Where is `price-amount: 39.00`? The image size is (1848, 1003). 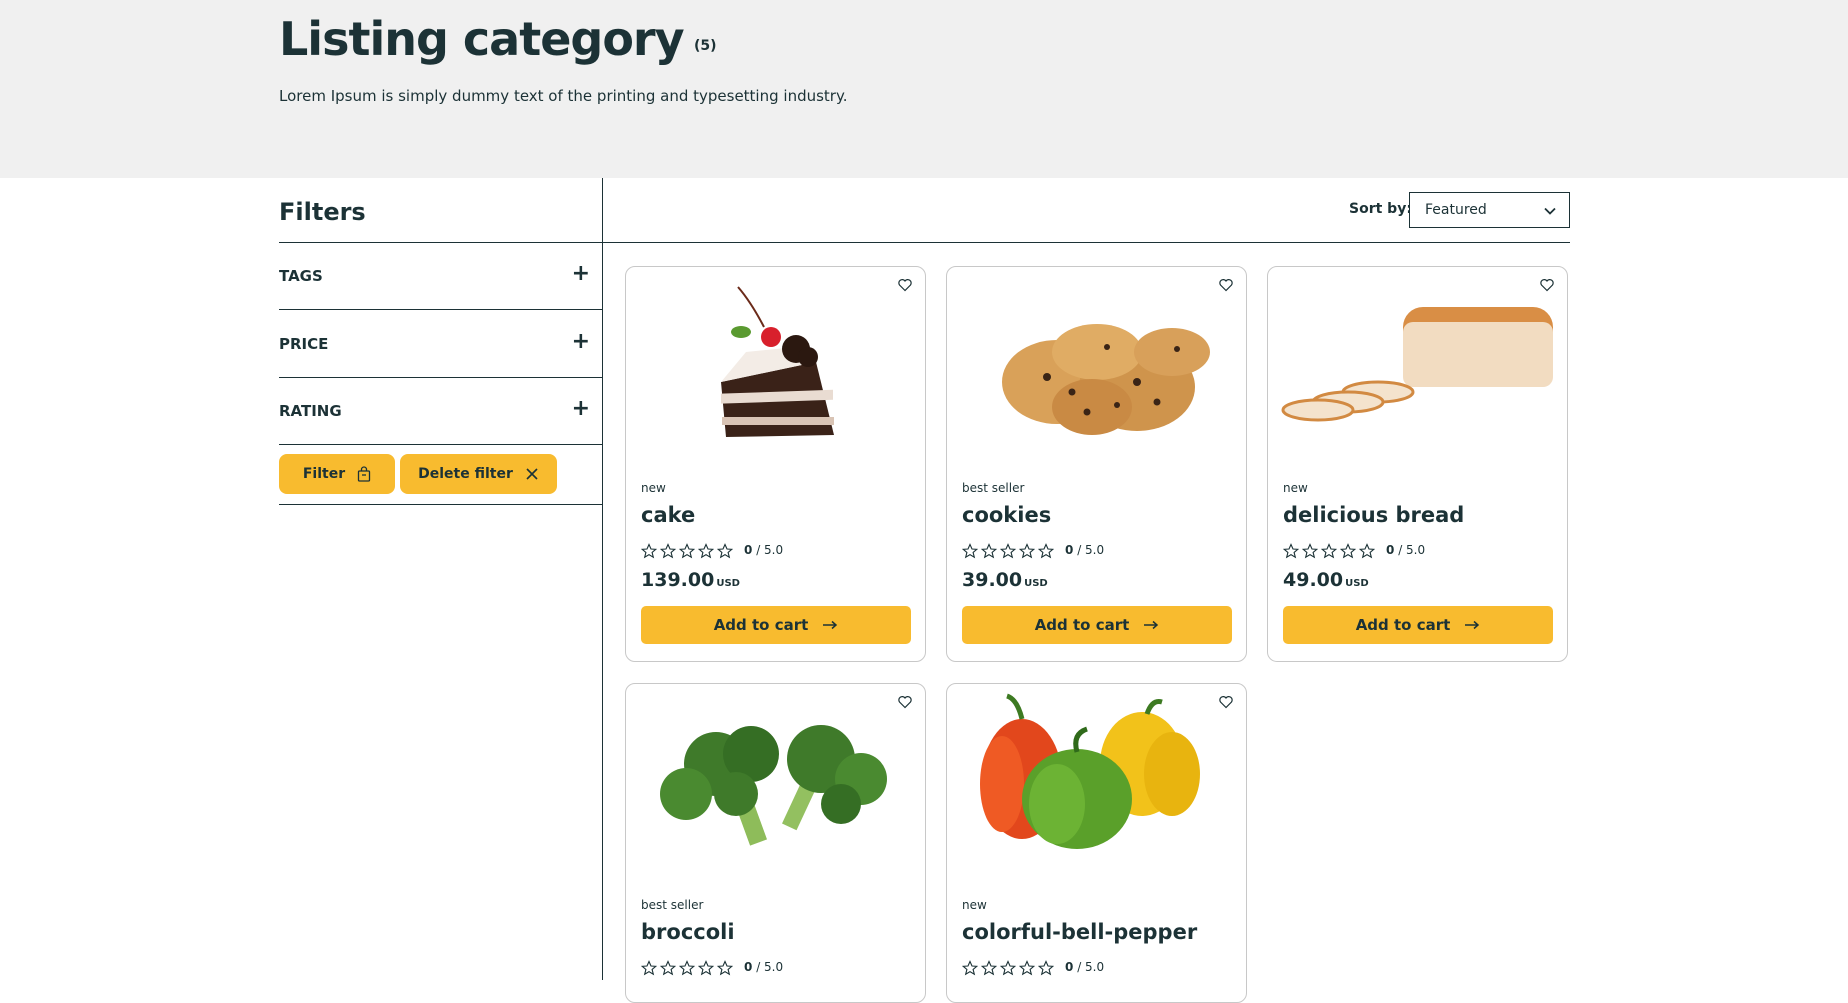 price-amount: 39.00 is located at coordinates (992, 580).